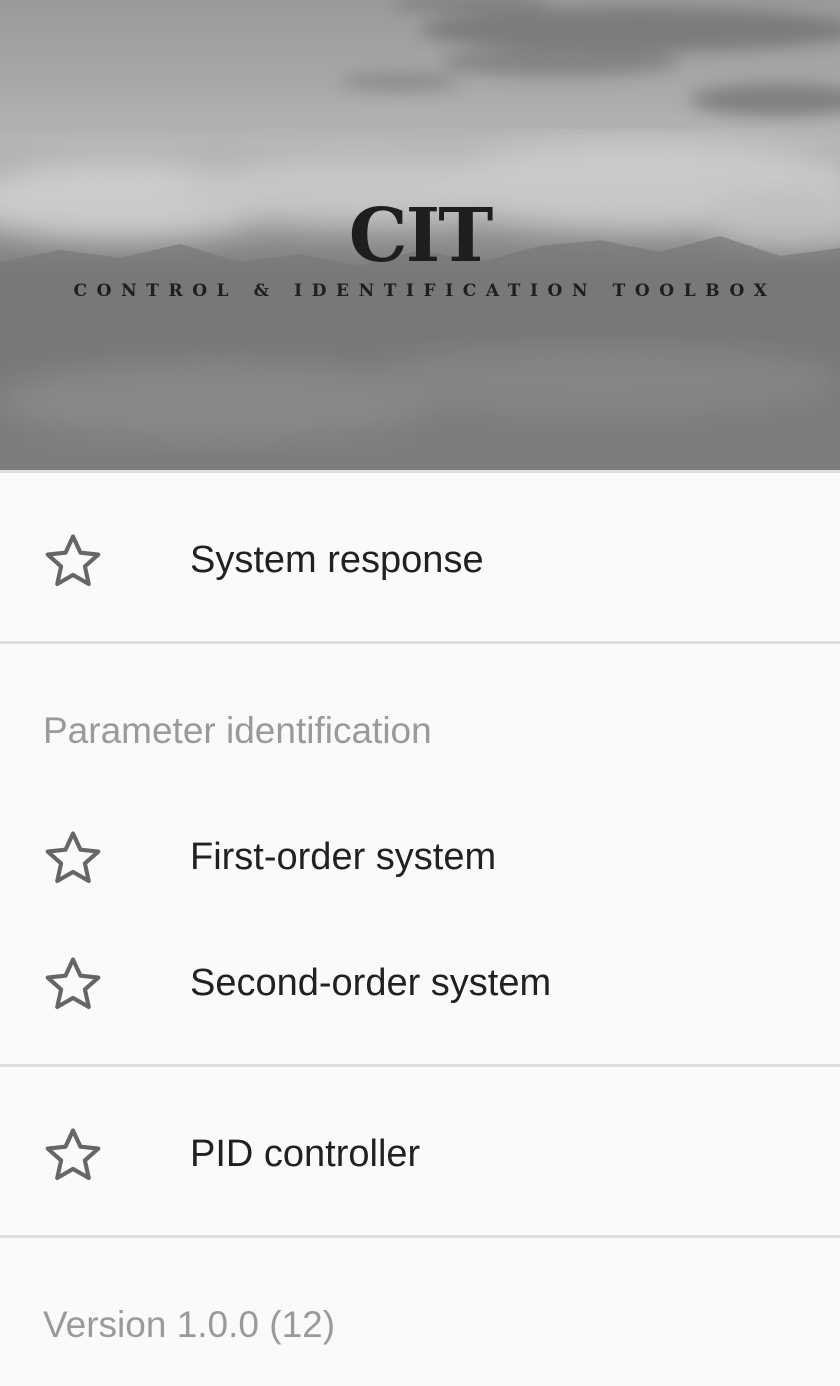  I want to click on section-header-parameter-identification: Parameter identification, so click(237, 730).